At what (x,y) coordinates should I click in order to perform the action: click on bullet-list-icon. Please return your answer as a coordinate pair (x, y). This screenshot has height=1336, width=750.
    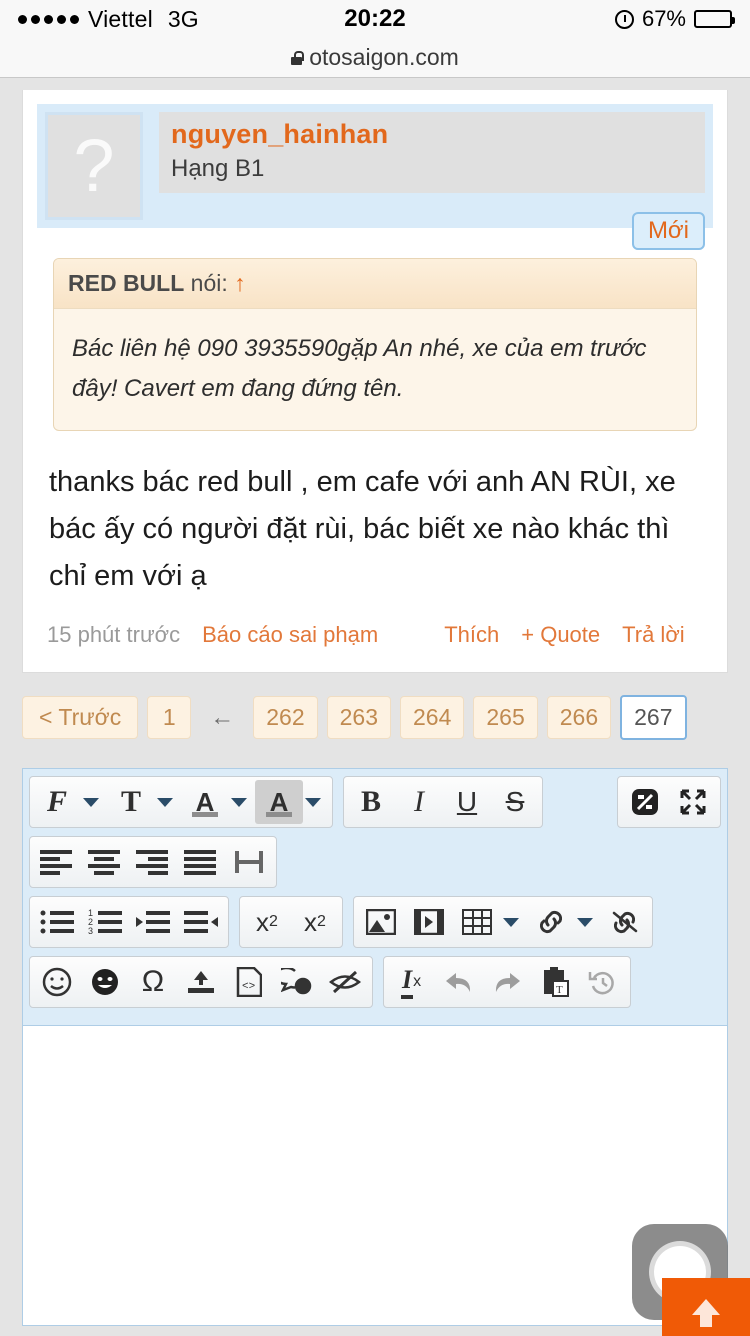
    Looking at the image, I should click on (57, 922).